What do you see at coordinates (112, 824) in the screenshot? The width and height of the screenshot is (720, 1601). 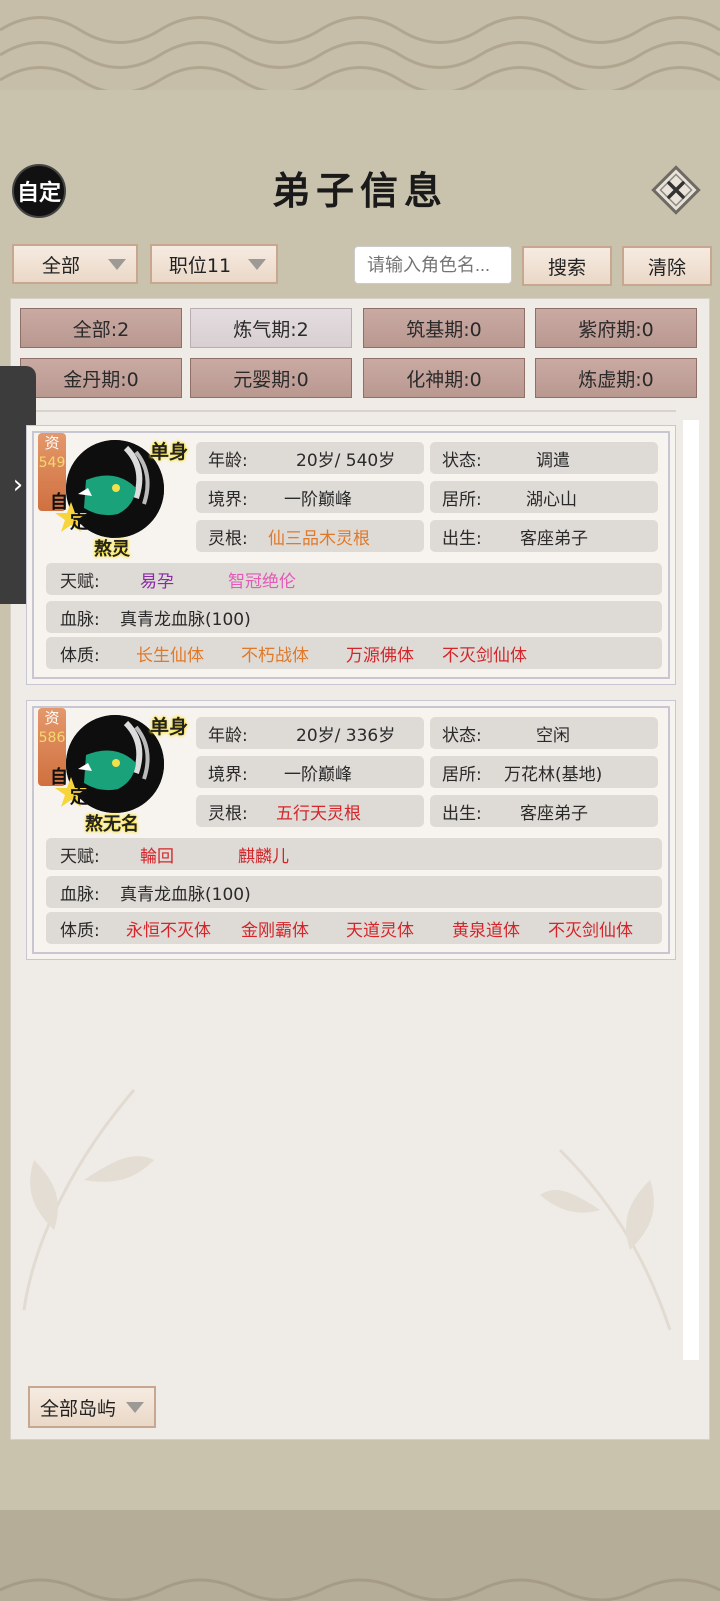 I see `disciple-name: 熬无名` at bounding box center [112, 824].